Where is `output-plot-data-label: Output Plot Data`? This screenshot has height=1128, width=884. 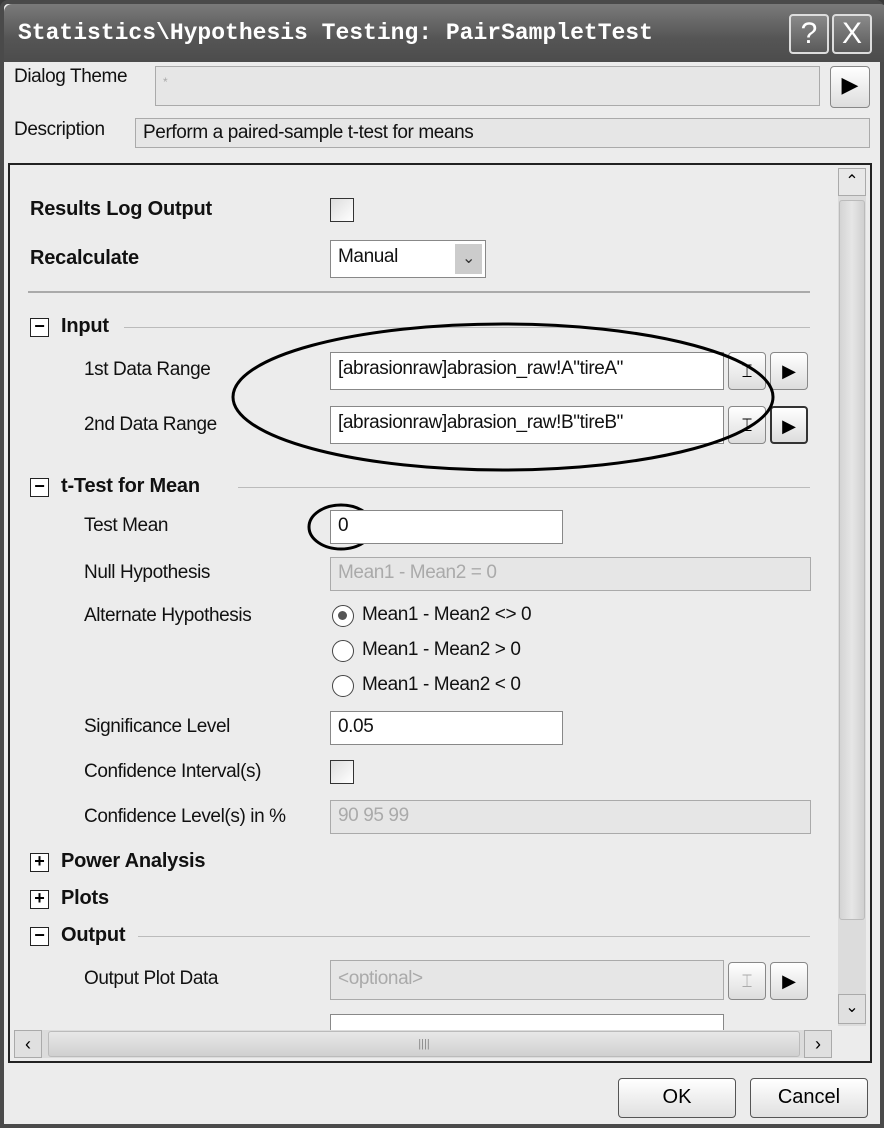
output-plot-data-label: Output Plot Data is located at coordinates (151, 978).